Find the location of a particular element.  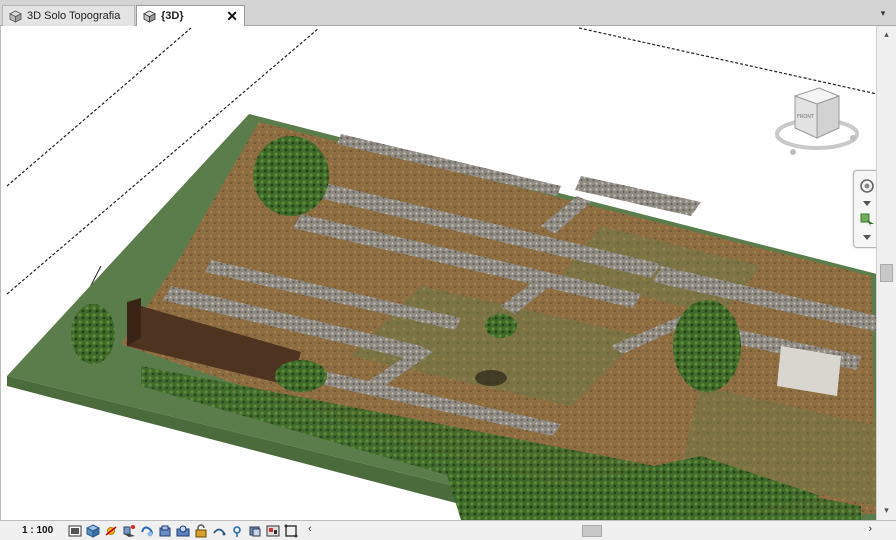

tab-3d-active: {3D} ✕ is located at coordinates (190, 15).